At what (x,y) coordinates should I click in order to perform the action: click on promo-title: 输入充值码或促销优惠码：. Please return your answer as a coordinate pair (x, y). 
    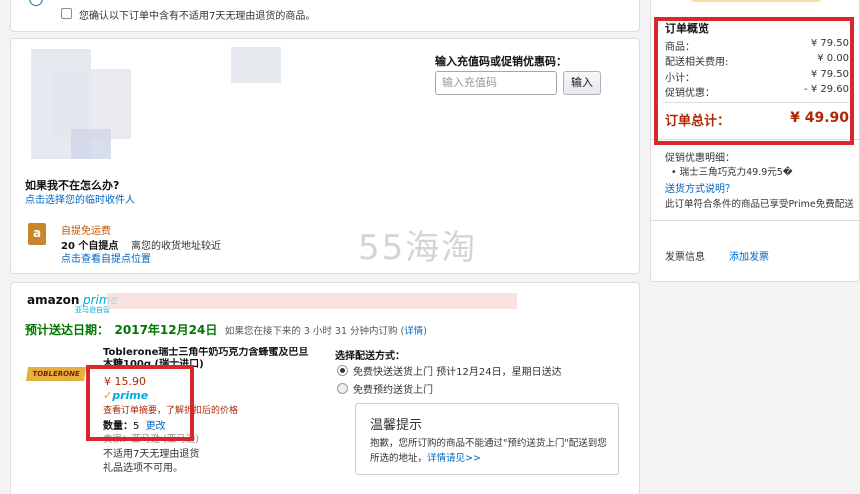
    Looking at the image, I should click on (501, 61).